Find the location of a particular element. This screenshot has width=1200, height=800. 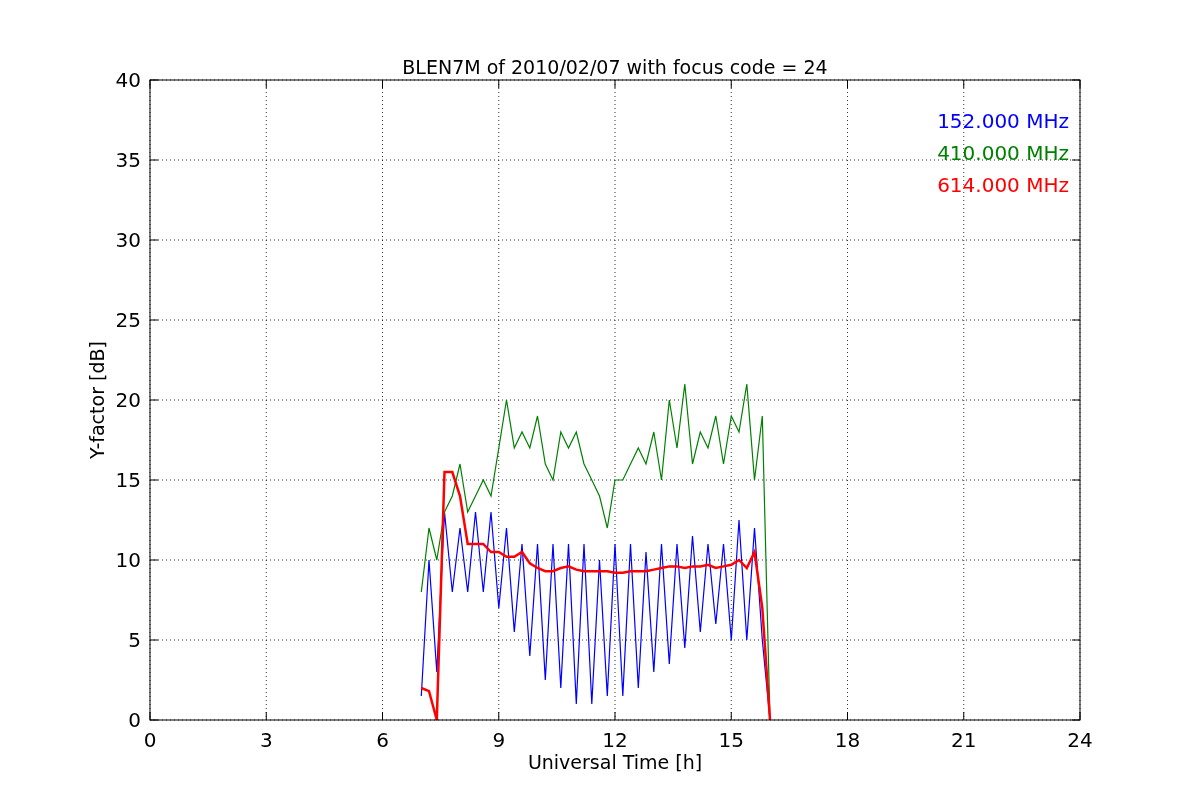

tick-label: 24 is located at coordinates (1080, 740).